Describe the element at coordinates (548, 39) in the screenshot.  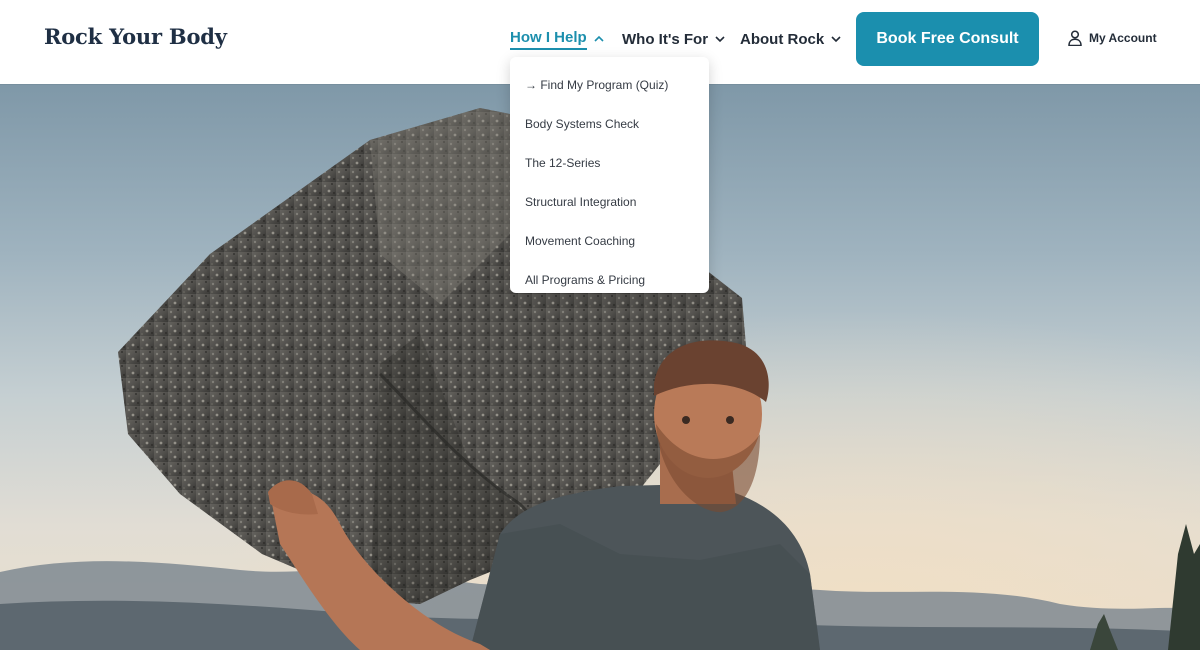
I see `nav-how-i-help-label: How I Help` at that location.